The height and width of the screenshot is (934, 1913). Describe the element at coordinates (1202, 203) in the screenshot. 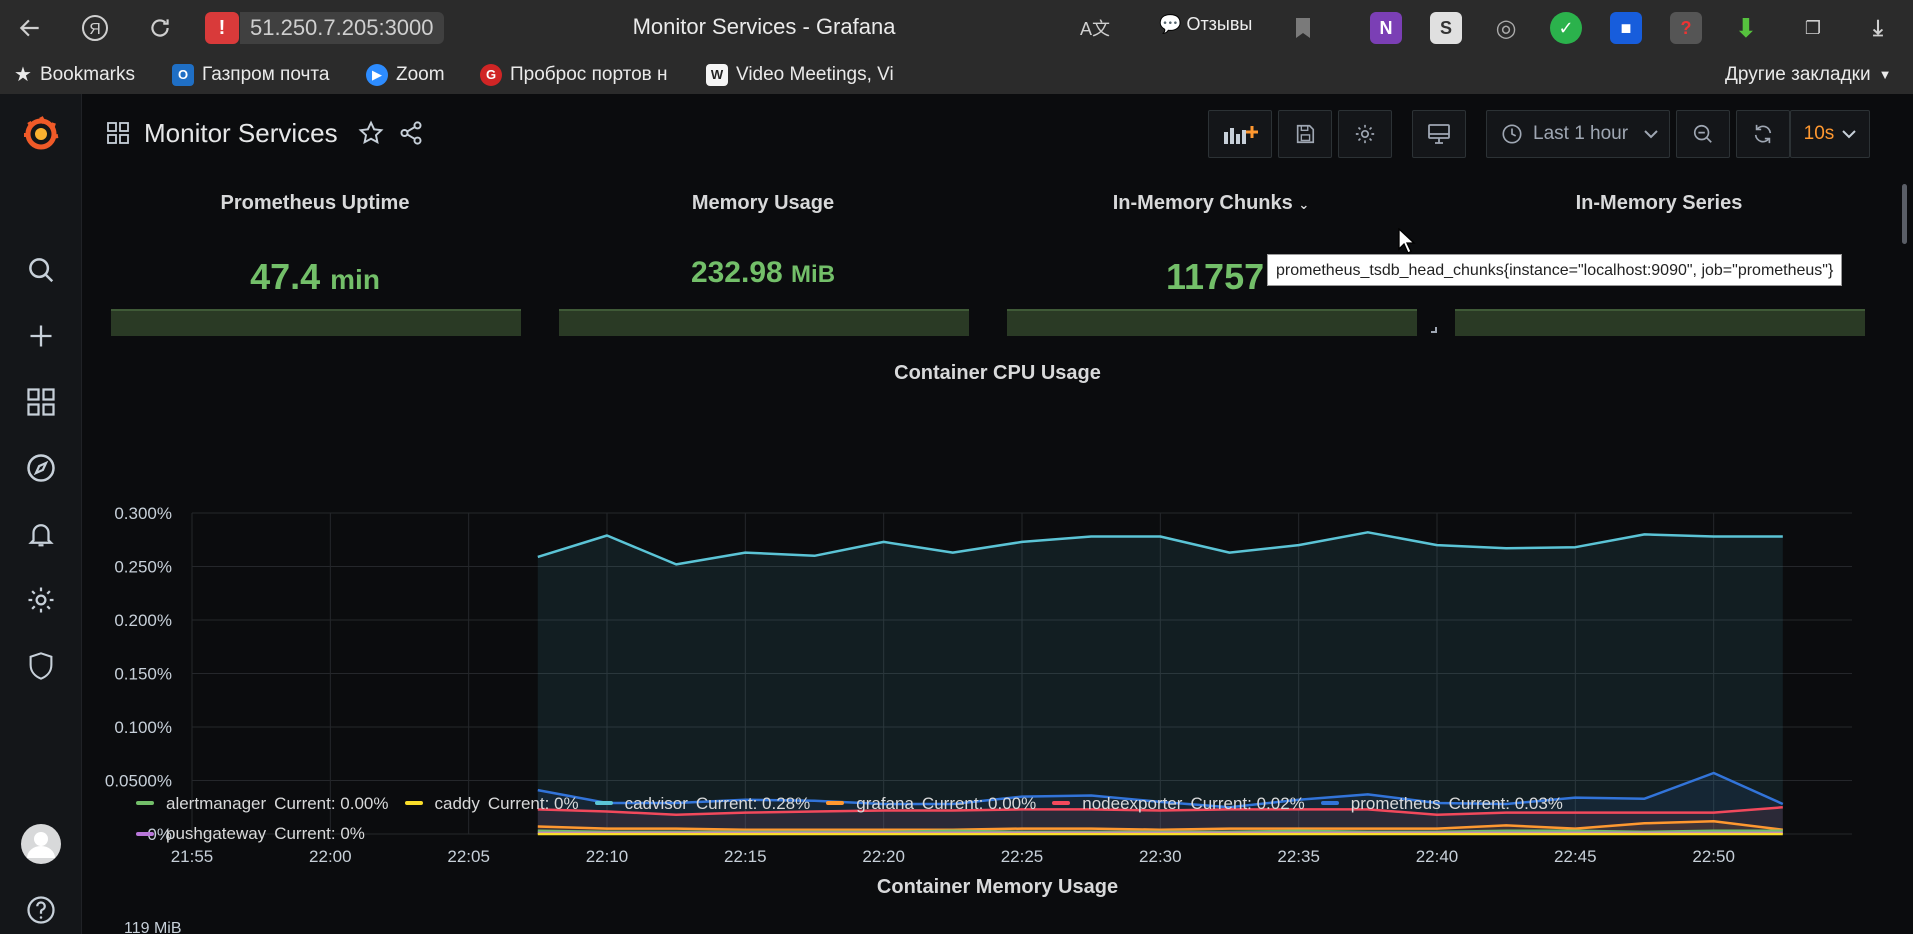

I see `stat-title-text: In-Memory Chunks` at that location.